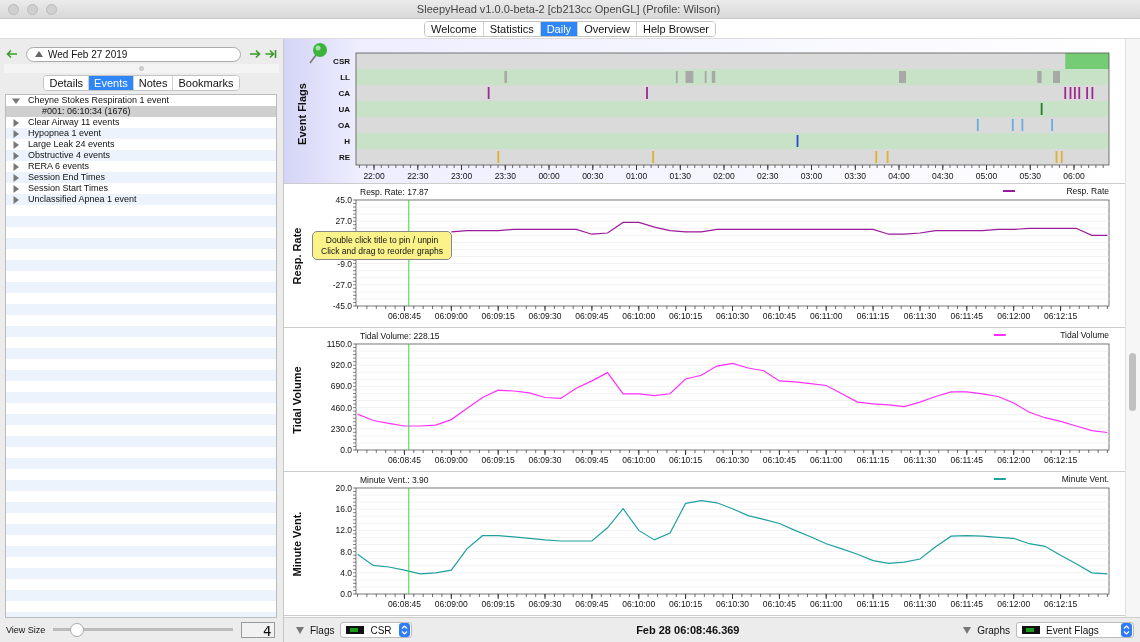  Describe the element at coordinates (344, 157) in the screenshot. I see `flag-label: RE` at that location.